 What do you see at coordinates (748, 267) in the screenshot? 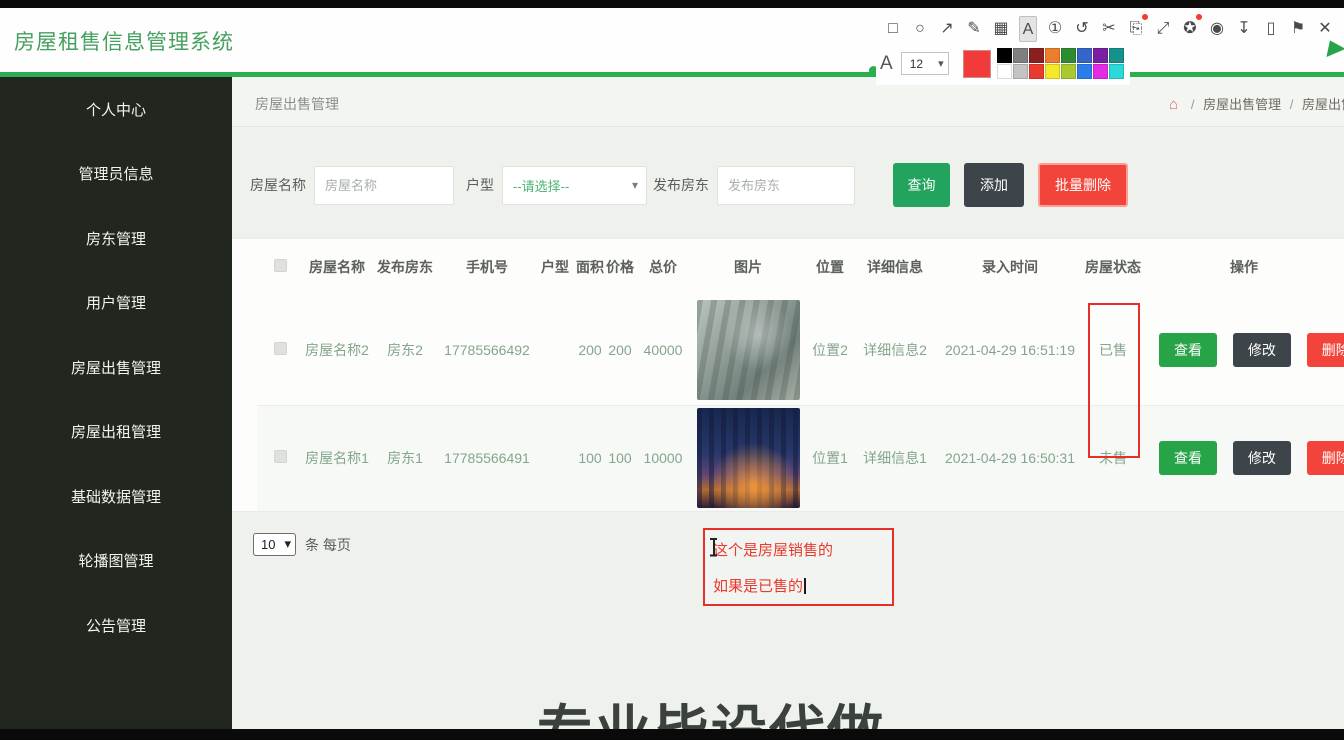
I see `col-header-image: 图片` at bounding box center [748, 267].